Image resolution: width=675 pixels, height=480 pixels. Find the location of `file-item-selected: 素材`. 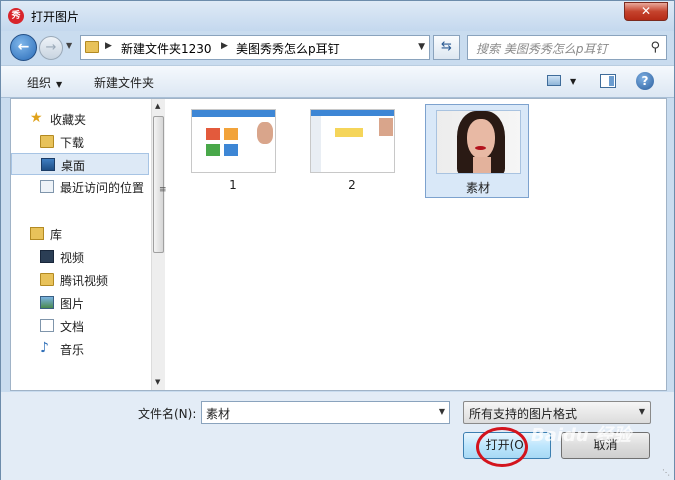

file-item-selected: 素材 is located at coordinates (477, 151).